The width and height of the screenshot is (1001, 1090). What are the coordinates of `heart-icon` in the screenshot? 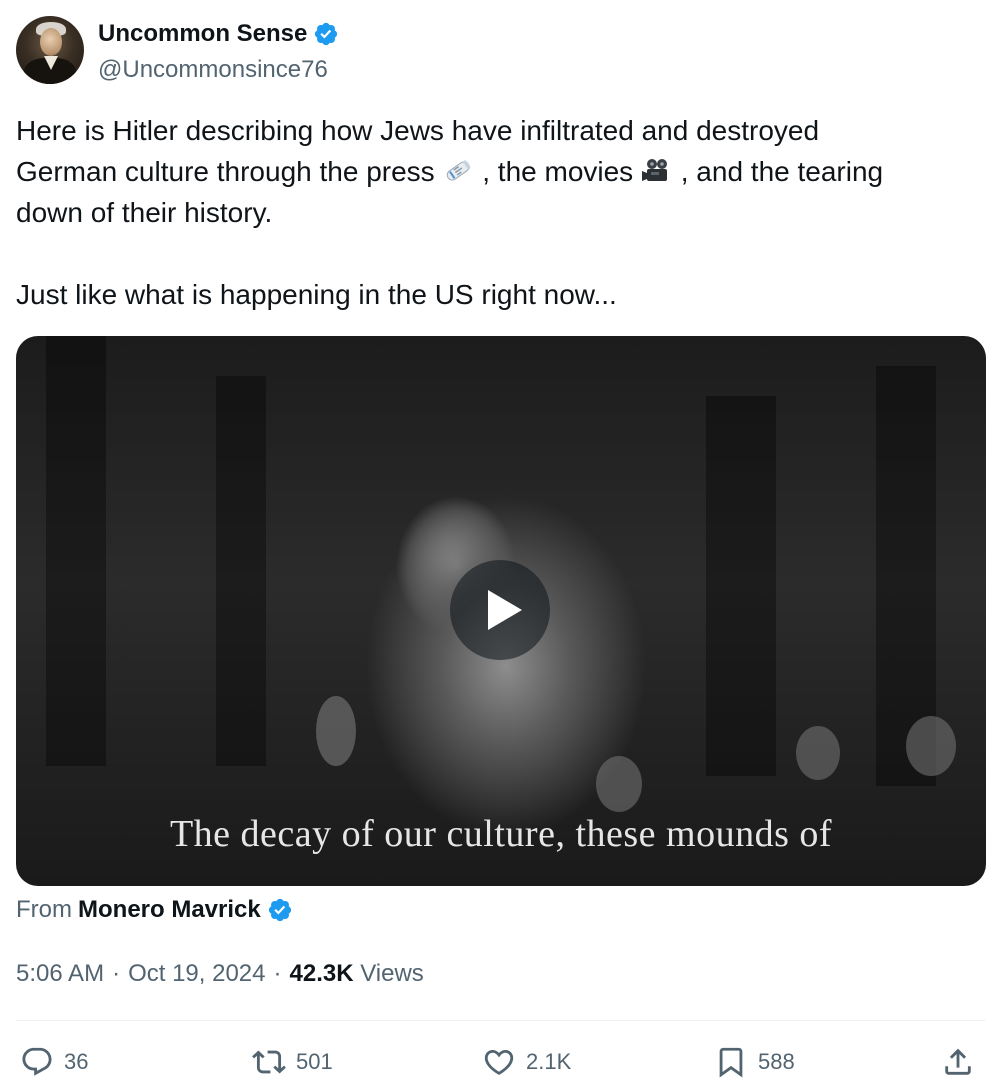 It's located at (499, 1062).